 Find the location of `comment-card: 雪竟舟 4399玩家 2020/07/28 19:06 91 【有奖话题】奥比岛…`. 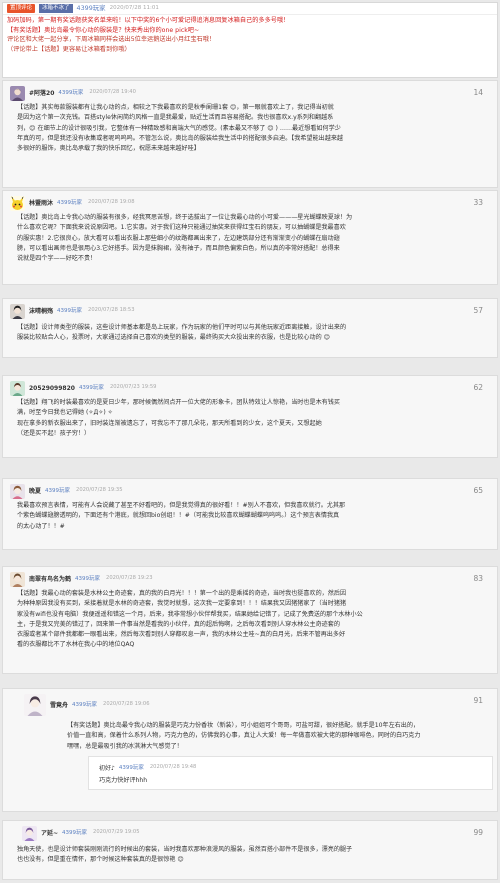

comment-card: 雪竟舟 4399玩家 2020/07/28 19:06 91 【有奖话题】奥比岛… is located at coordinates (250, 750).